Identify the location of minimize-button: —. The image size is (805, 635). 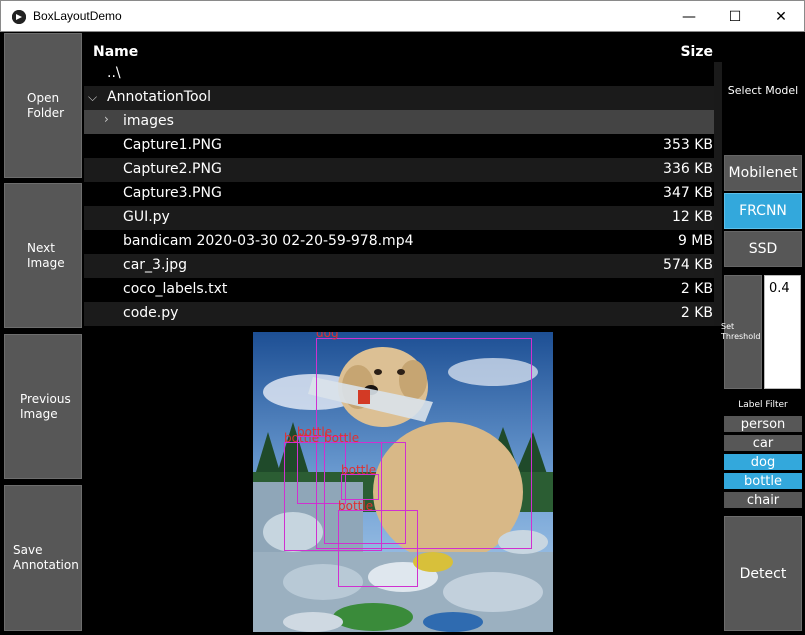
(689, 16).